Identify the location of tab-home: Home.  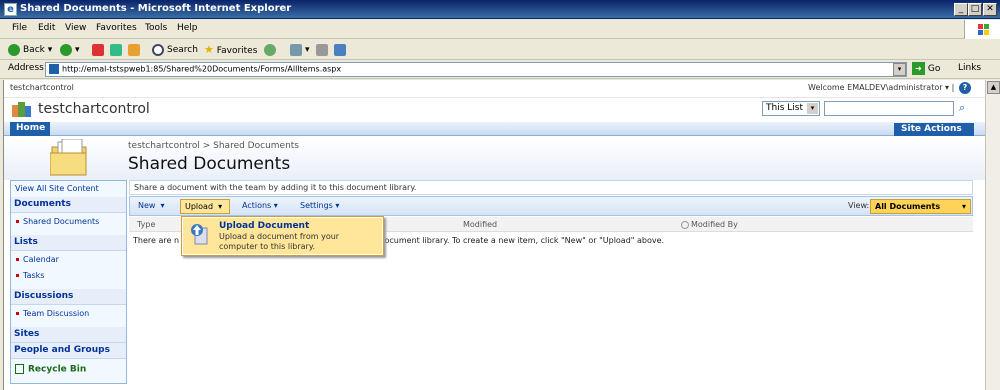
(30, 129).